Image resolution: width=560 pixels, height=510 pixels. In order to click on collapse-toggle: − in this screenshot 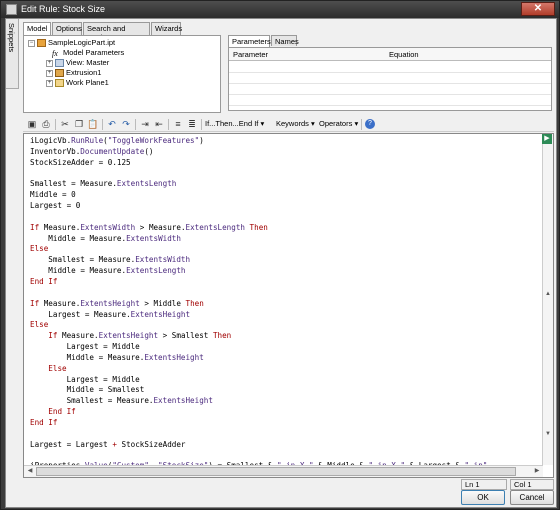, I will do `click(31, 43)`.